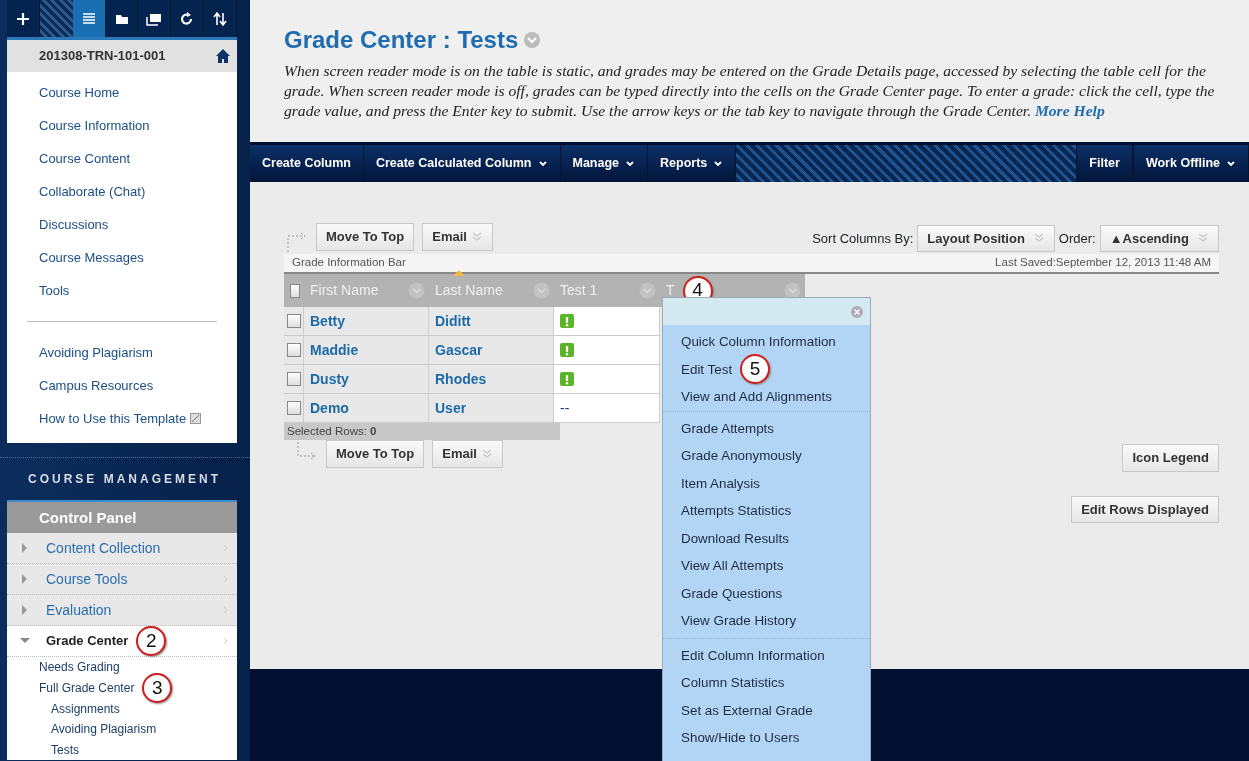  What do you see at coordinates (366, 408) in the screenshot?
I see `table-cell: Demo` at bounding box center [366, 408].